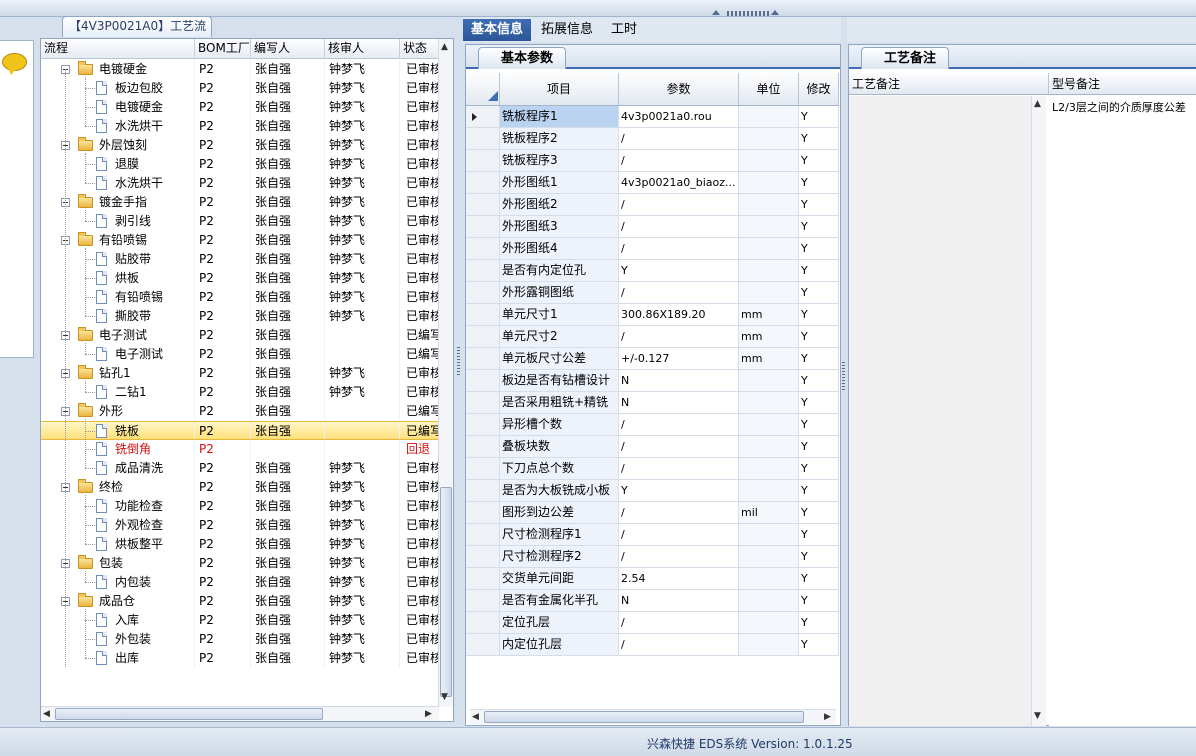  Describe the element at coordinates (1038, 411) in the screenshot. I see `note-vscroll: ▲ ▼` at that location.